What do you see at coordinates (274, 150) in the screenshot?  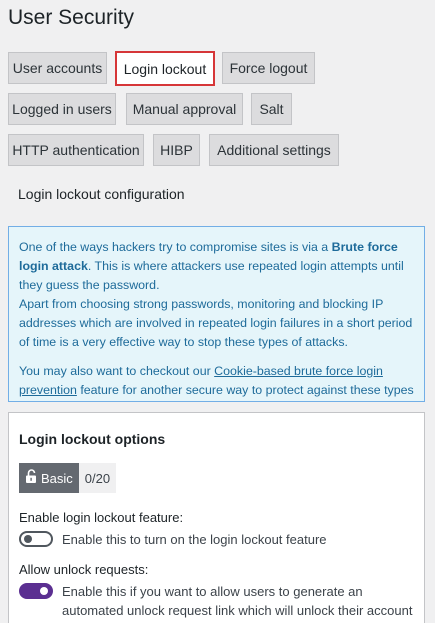 I see `tab-additional-settings: Additional settings` at bounding box center [274, 150].